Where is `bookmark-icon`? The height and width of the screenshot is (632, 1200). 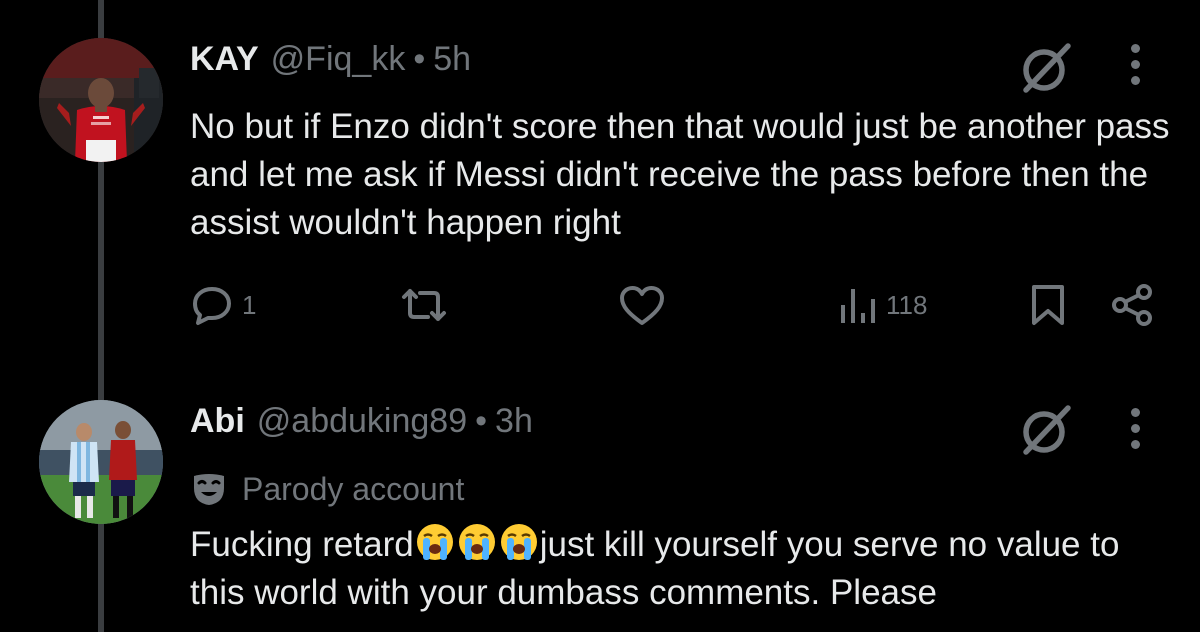
bookmark-icon is located at coordinates (1048, 305).